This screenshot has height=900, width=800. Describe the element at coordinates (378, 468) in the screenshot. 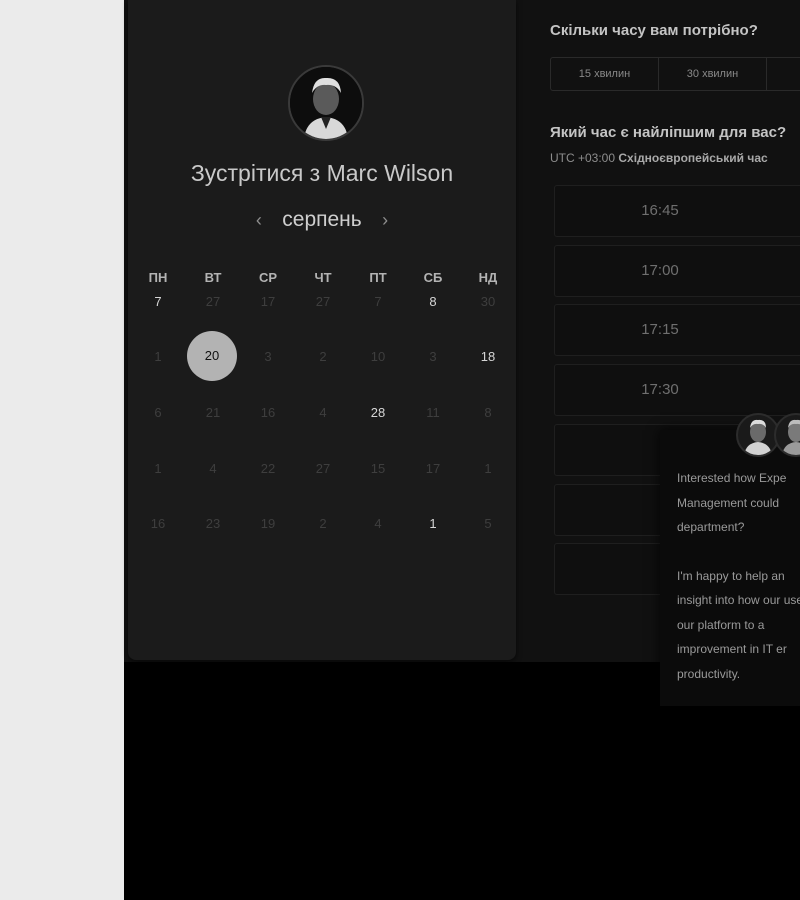

I see `calendar-day: 15` at that location.